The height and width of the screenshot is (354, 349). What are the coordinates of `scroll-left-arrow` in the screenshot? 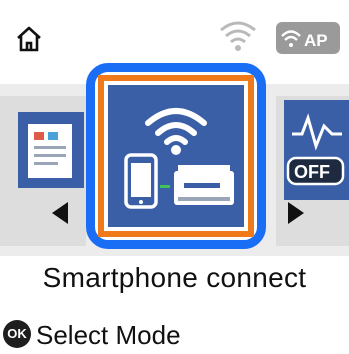 It's located at (60, 213).